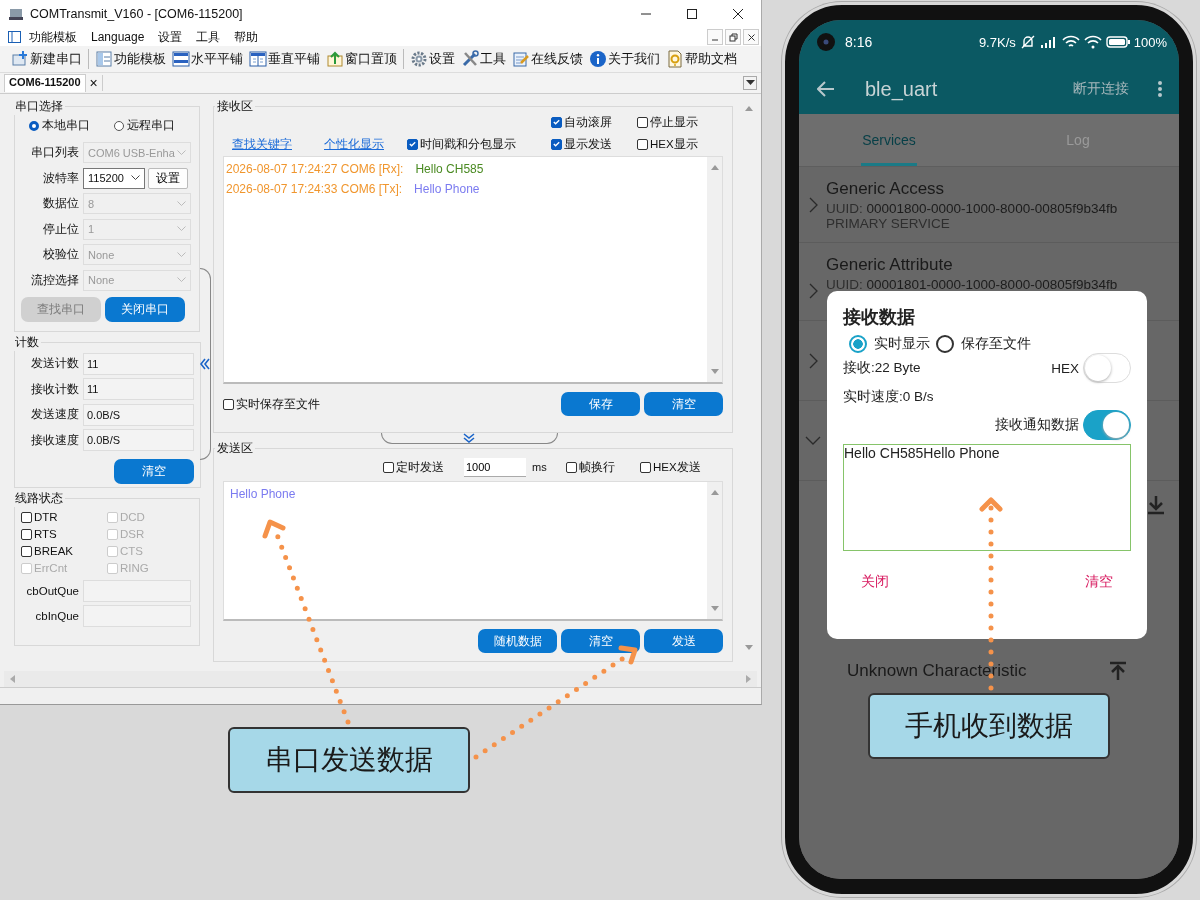  Describe the element at coordinates (598, 59) in the screenshot. I see `info-icon` at that location.